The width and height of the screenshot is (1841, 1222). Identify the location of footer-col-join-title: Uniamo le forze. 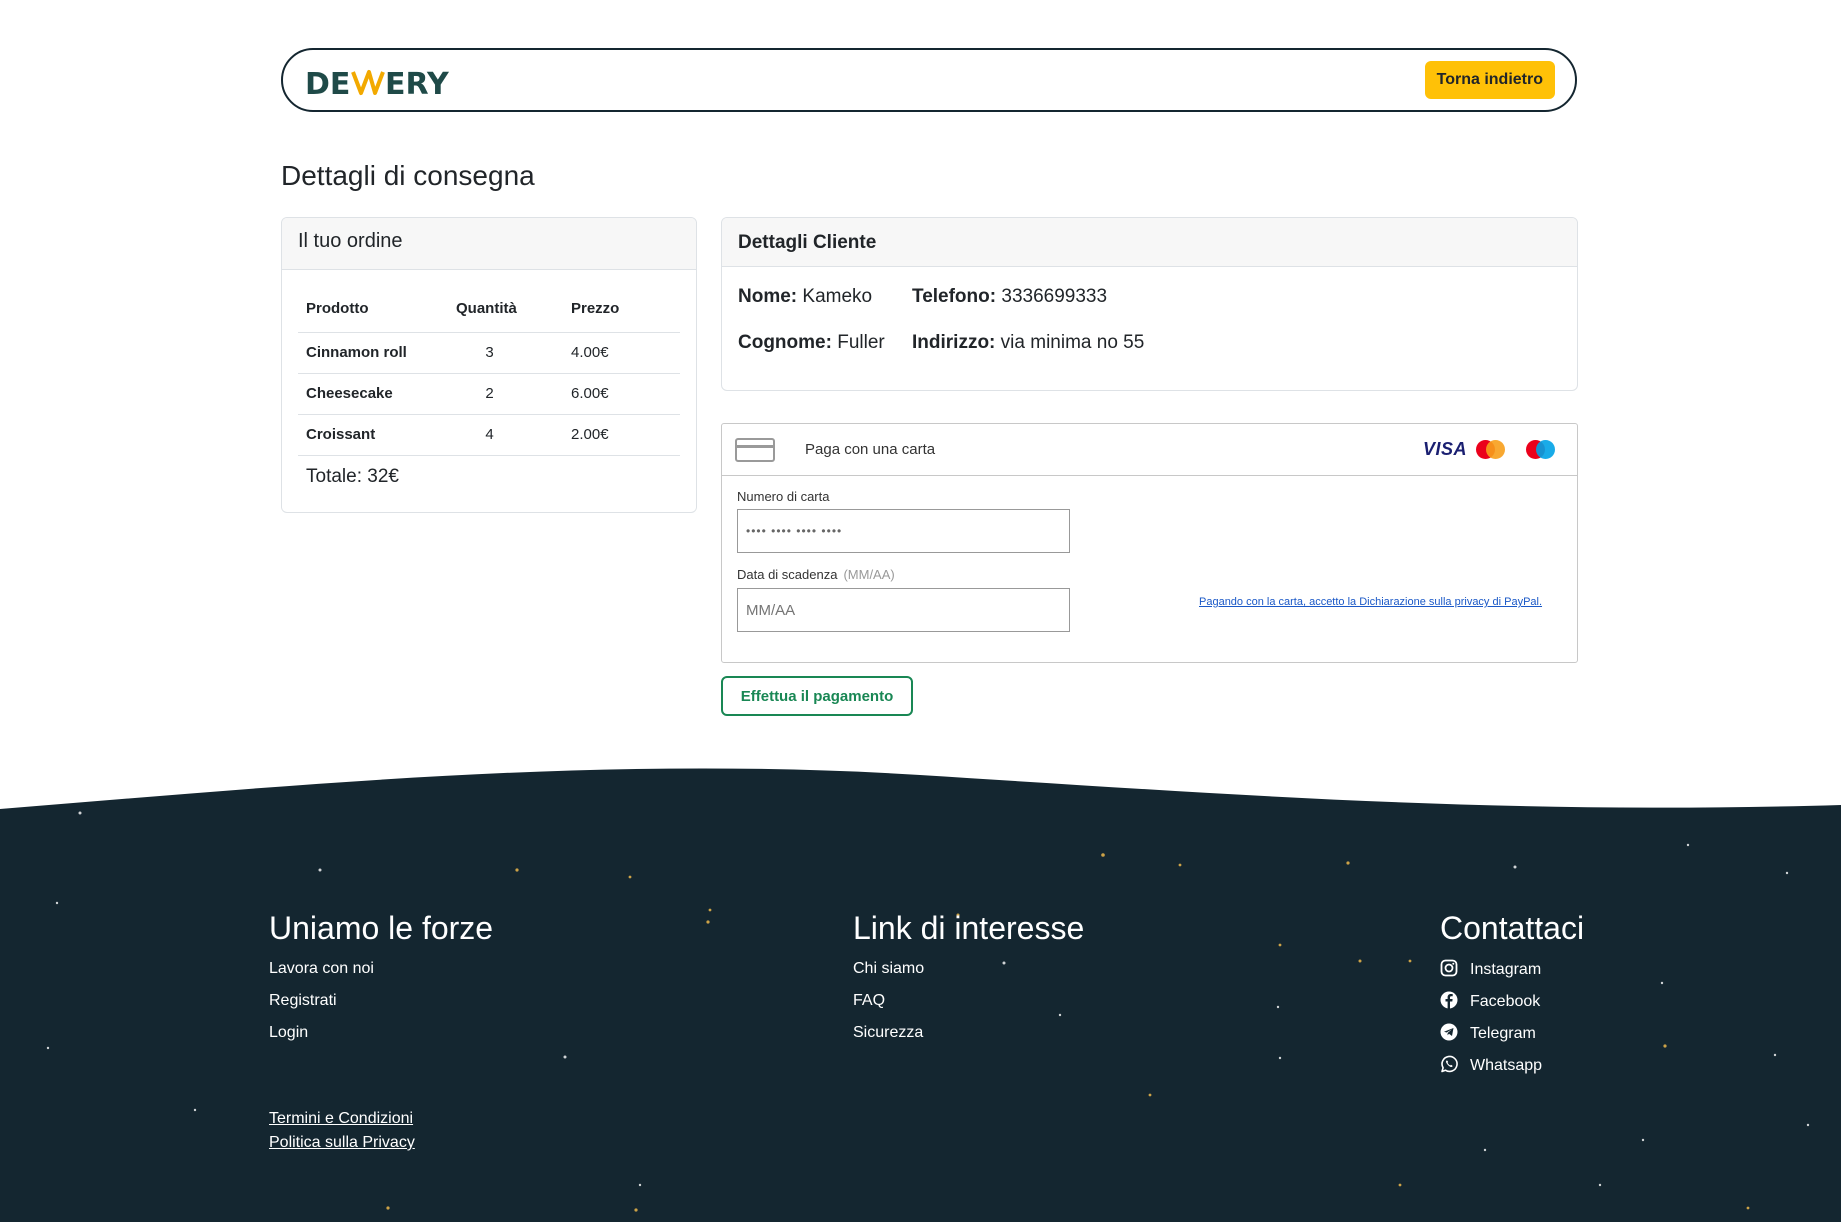
(381, 928).